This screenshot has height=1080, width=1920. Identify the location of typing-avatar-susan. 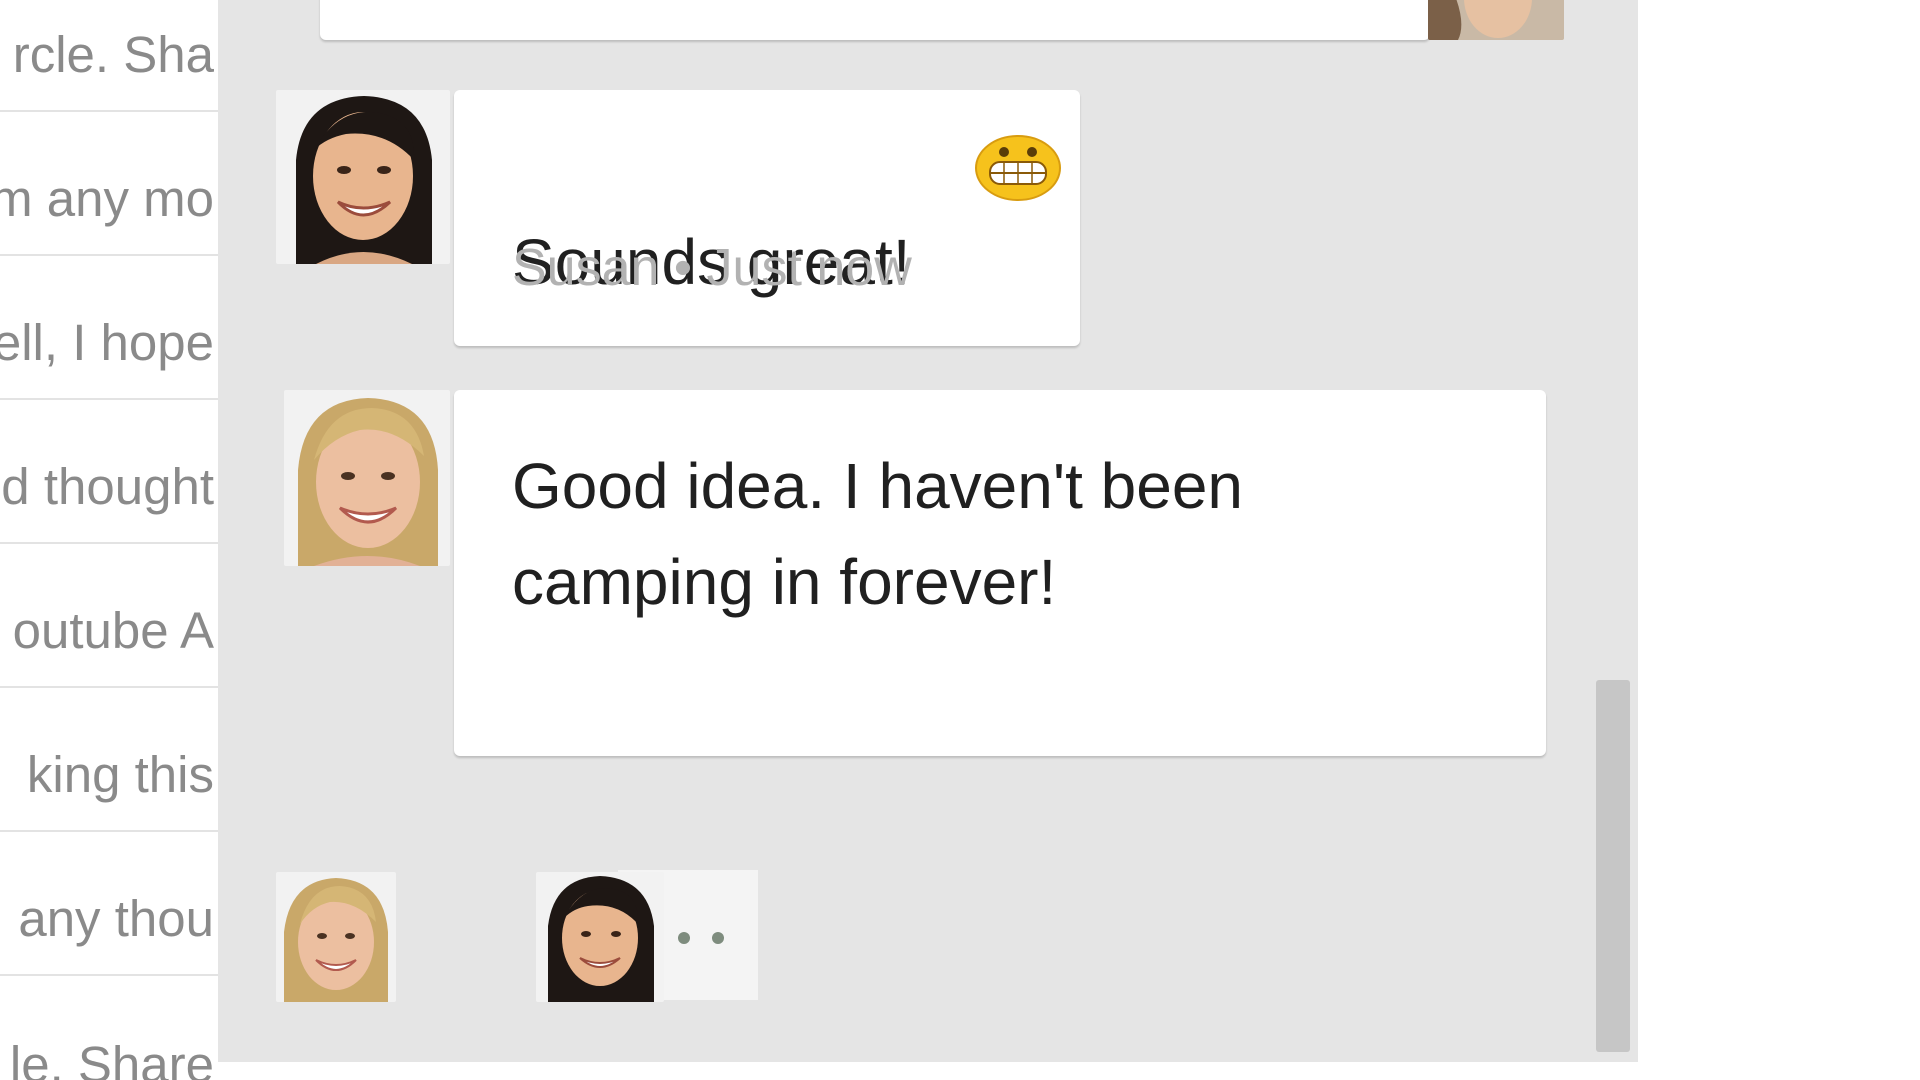
(600, 937).